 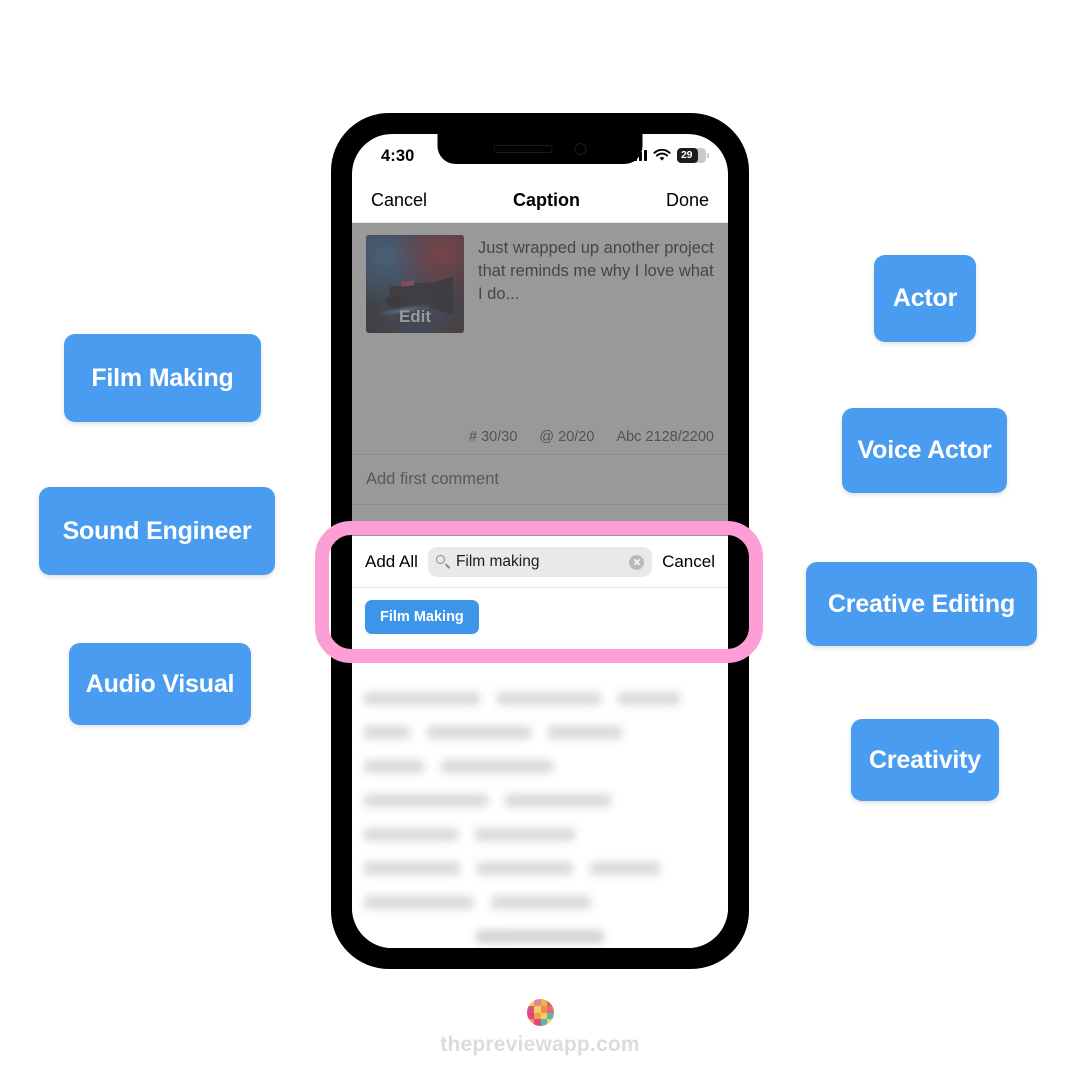 I want to click on hashtag-search-sheet: Add All Film making Cancel Film Making, so click(x=540, y=742).